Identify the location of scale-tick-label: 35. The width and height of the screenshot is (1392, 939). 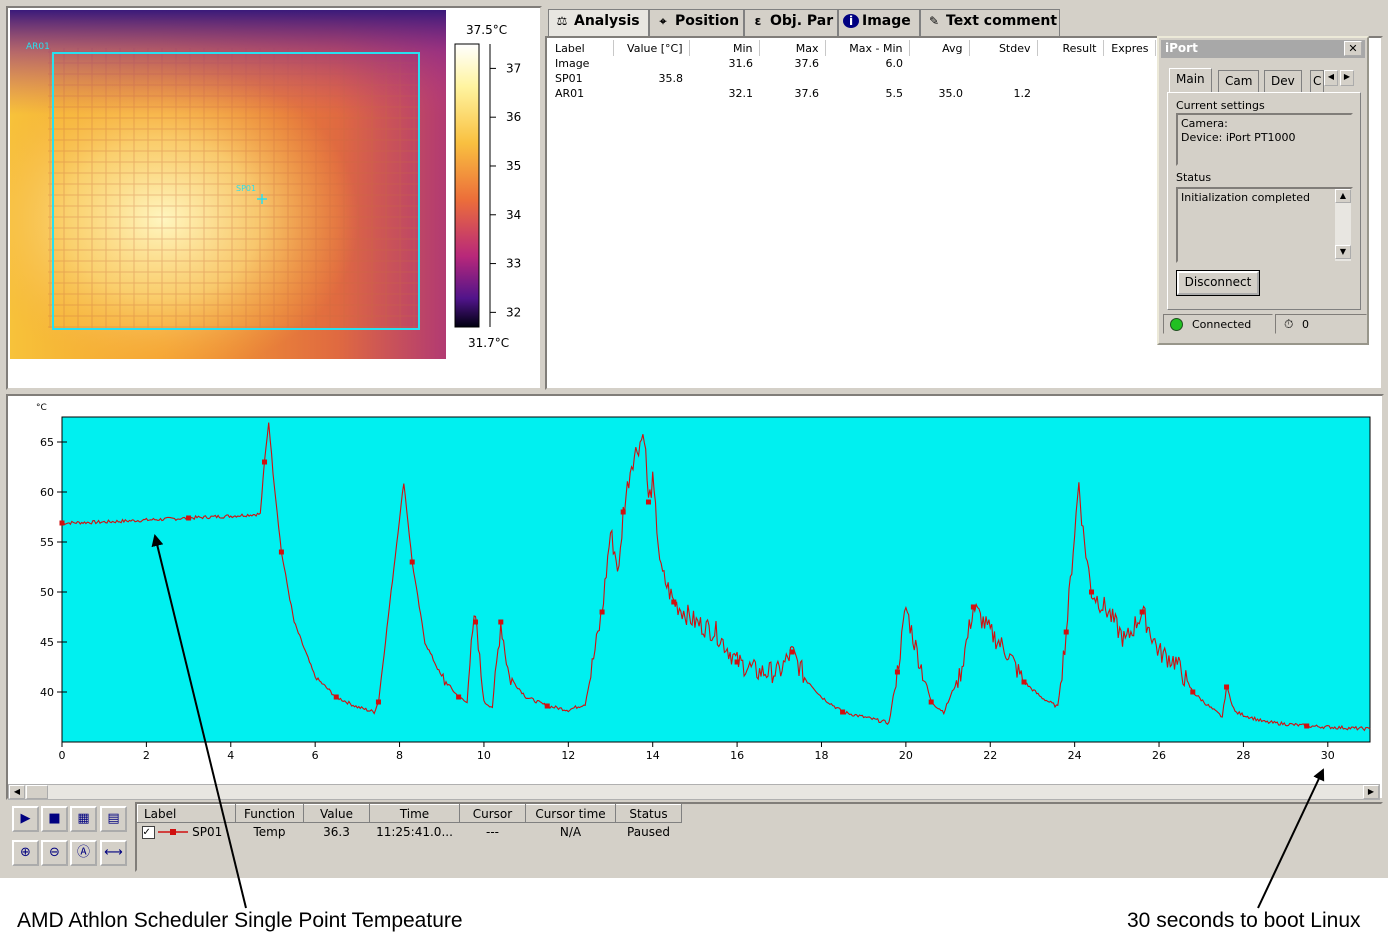
(513, 166).